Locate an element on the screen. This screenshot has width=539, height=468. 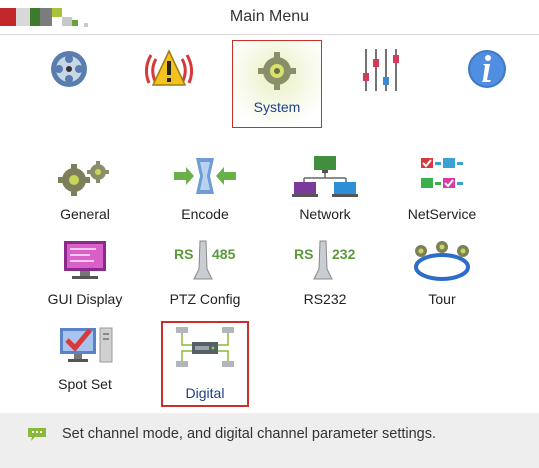
tab-record-label: Record is located at coordinates (69, 107).